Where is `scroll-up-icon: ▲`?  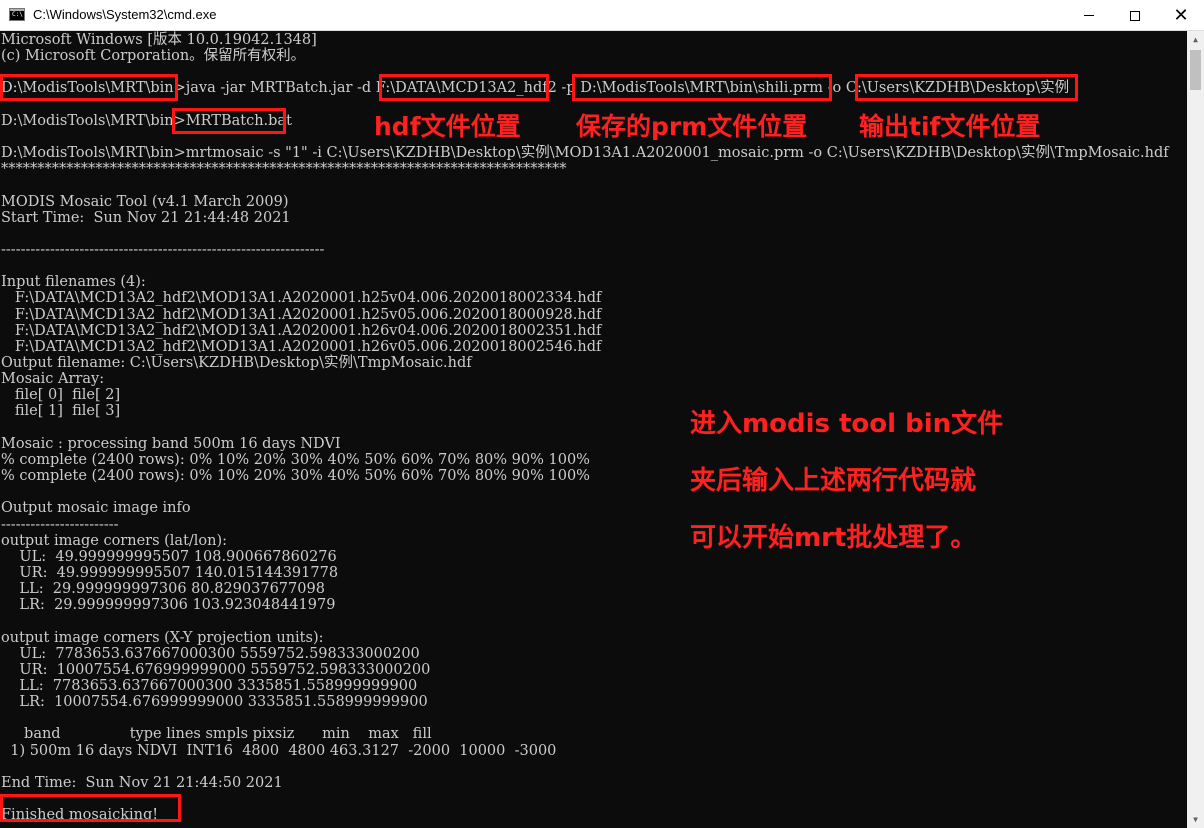
scroll-up-icon: ▲ is located at coordinates (1195, 39).